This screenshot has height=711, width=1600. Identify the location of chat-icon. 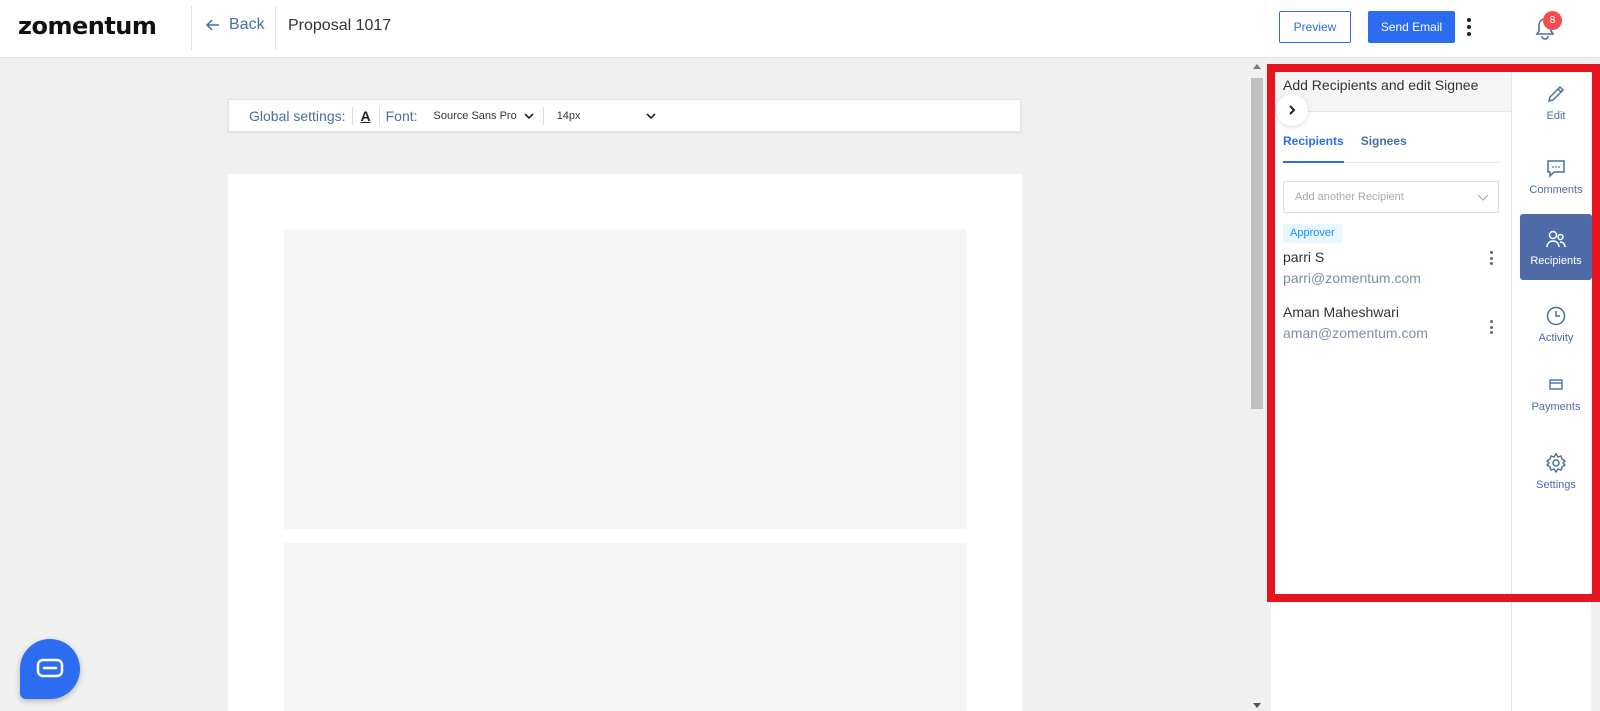
(50, 668).